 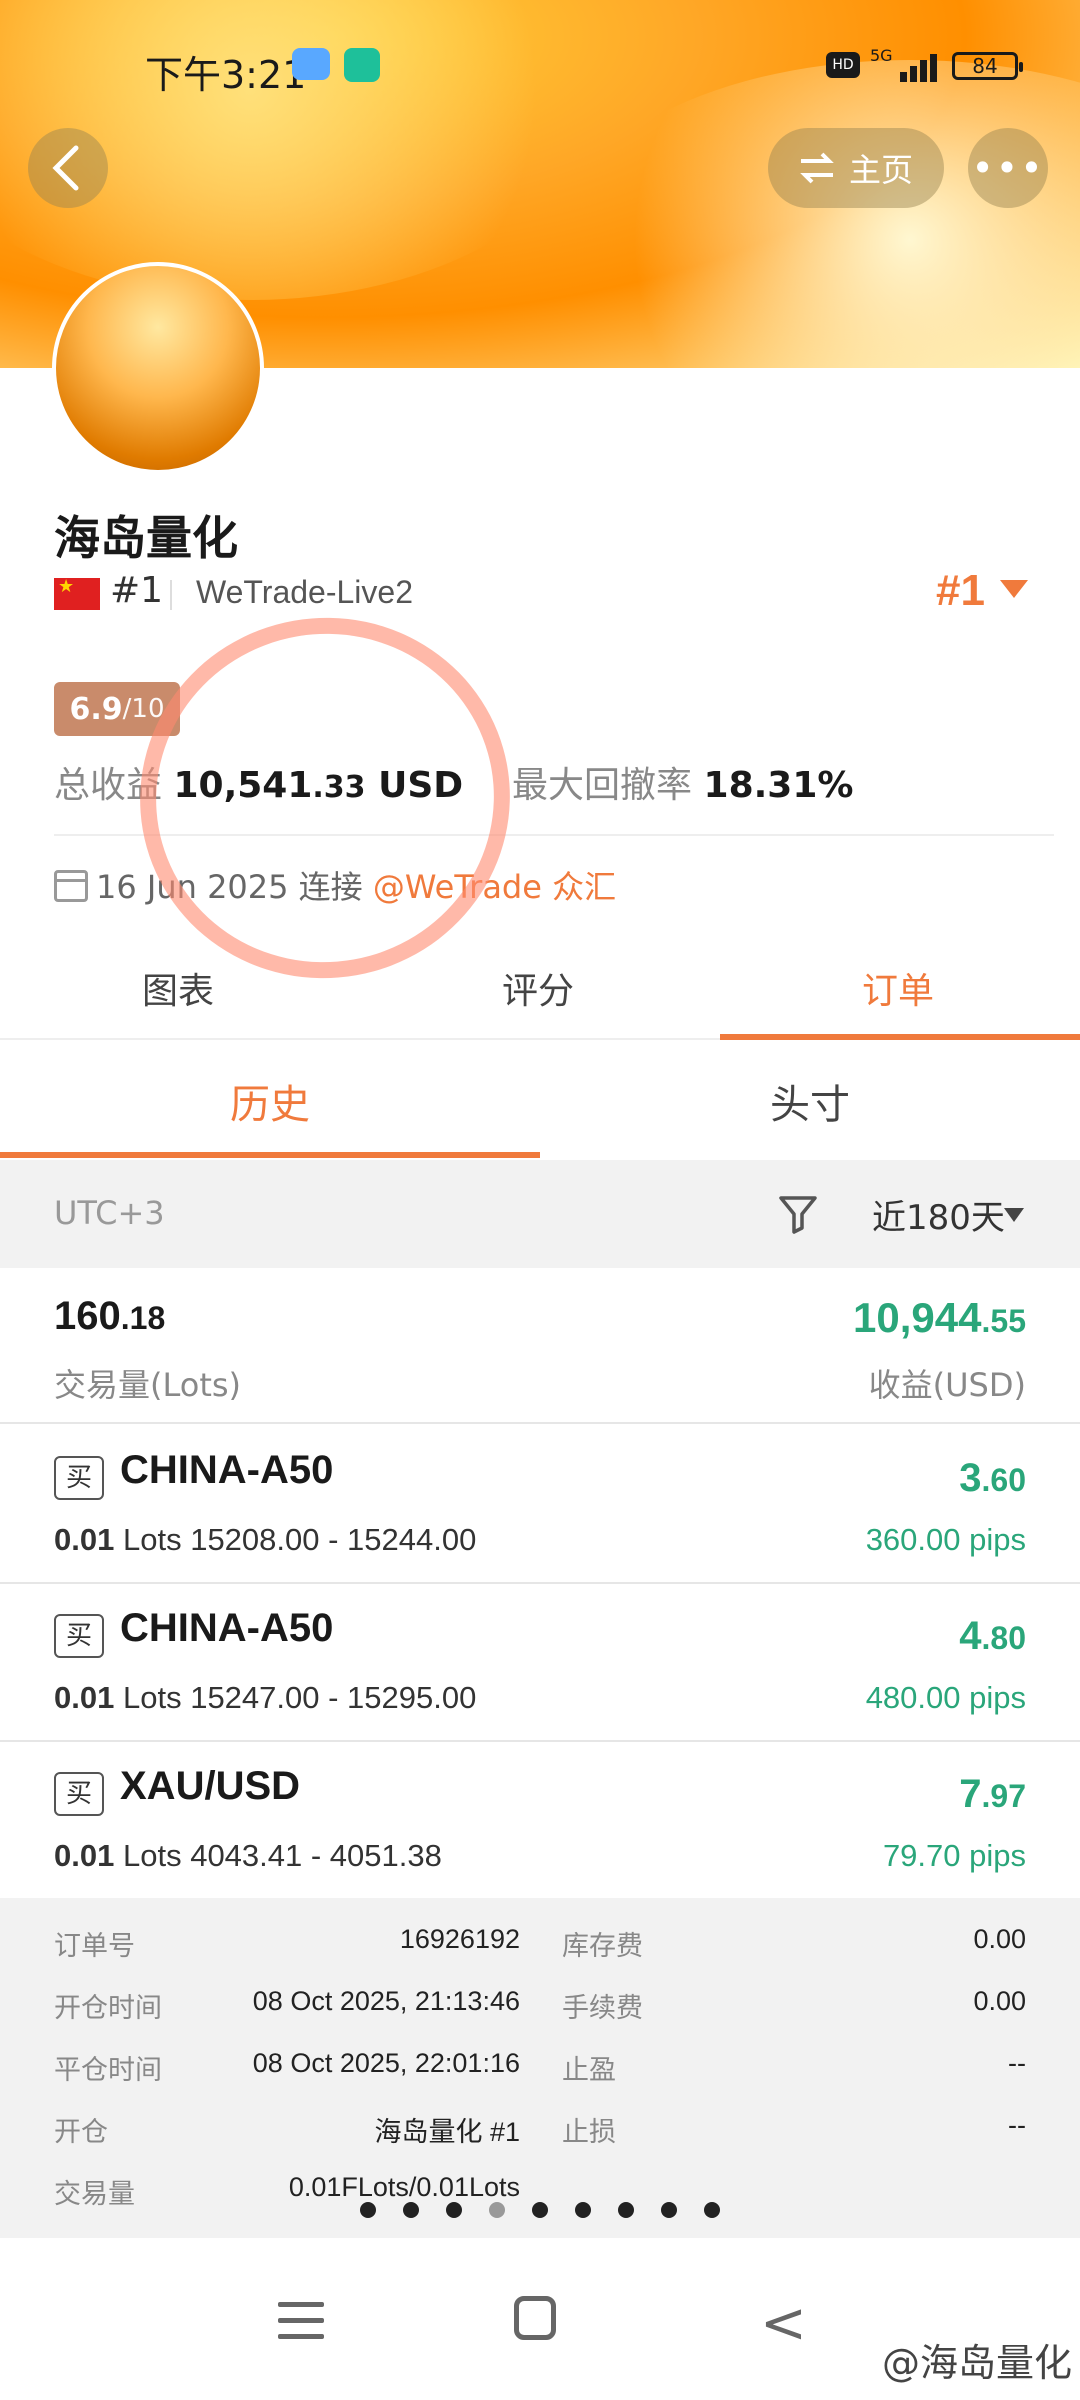 What do you see at coordinates (137, 590) in the screenshot?
I see `rank-small: #1` at bounding box center [137, 590].